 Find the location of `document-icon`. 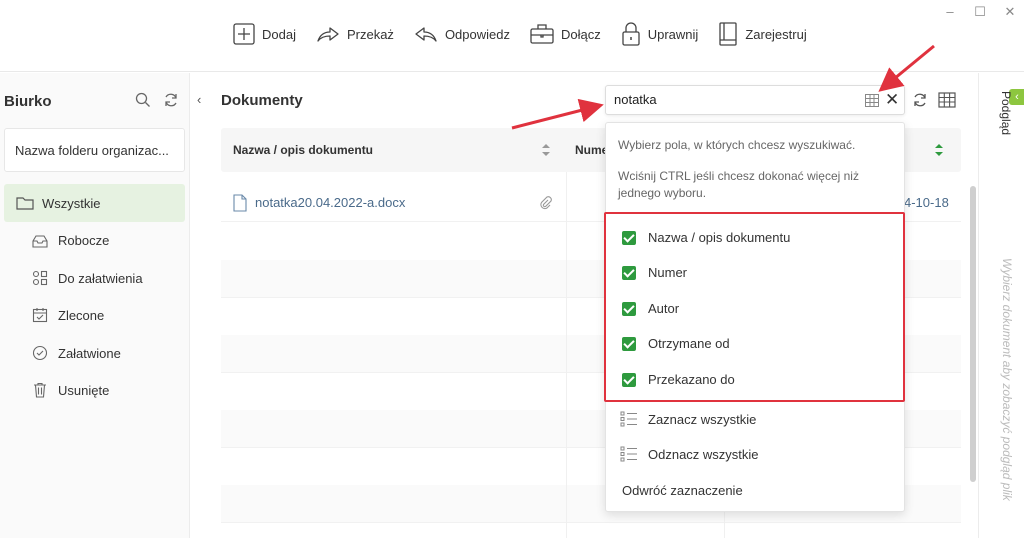

document-icon is located at coordinates (240, 202).